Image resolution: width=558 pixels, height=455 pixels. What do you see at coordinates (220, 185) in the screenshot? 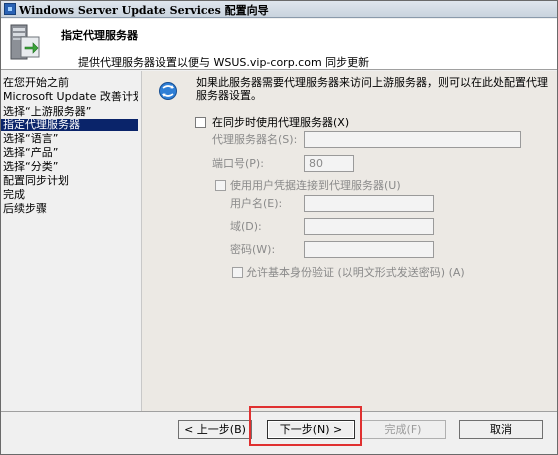
I see `use-credentials-checkbox` at bounding box center [220, 185].